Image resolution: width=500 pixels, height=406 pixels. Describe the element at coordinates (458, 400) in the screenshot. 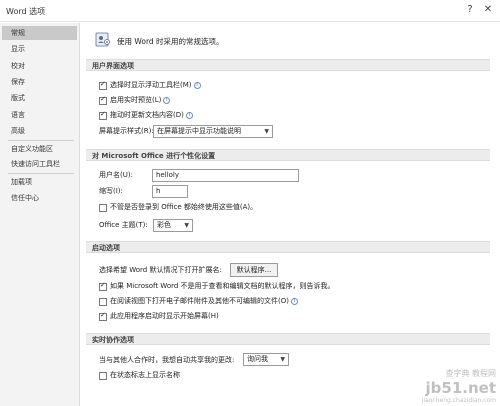

I see `watermark-line-3: jiaocheng.chazidian.com` at that location.